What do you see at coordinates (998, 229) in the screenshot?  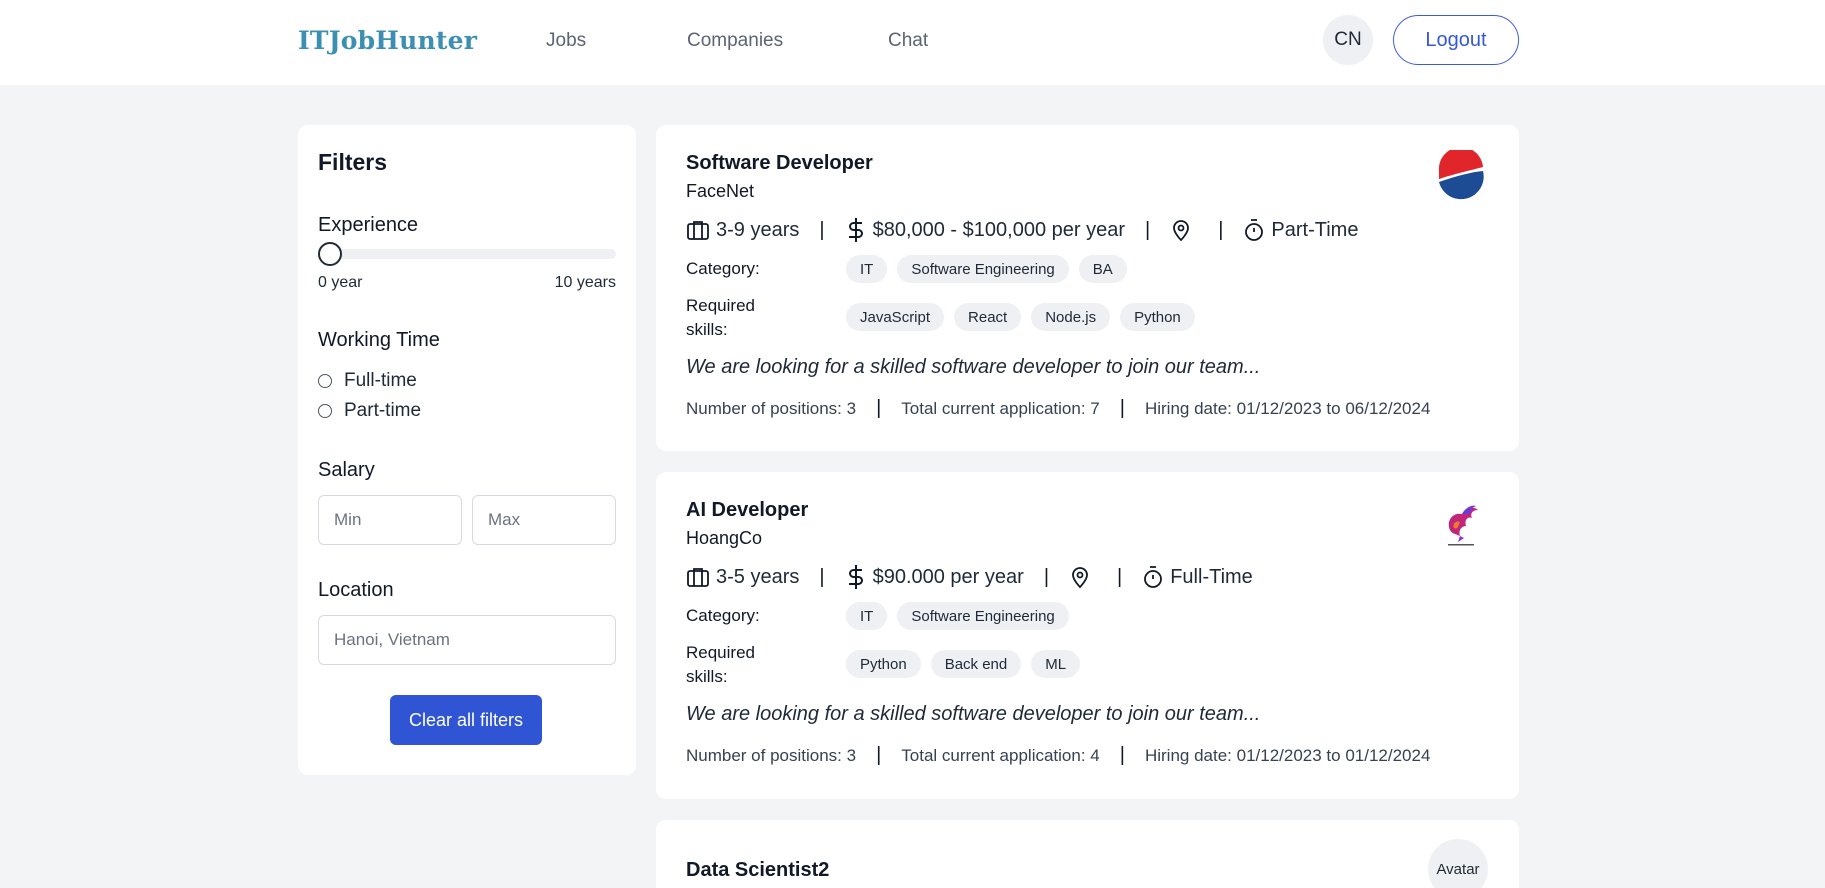 I see `salary-value: $80,000 - $100,000 per year` at bounding box center [998, 229].